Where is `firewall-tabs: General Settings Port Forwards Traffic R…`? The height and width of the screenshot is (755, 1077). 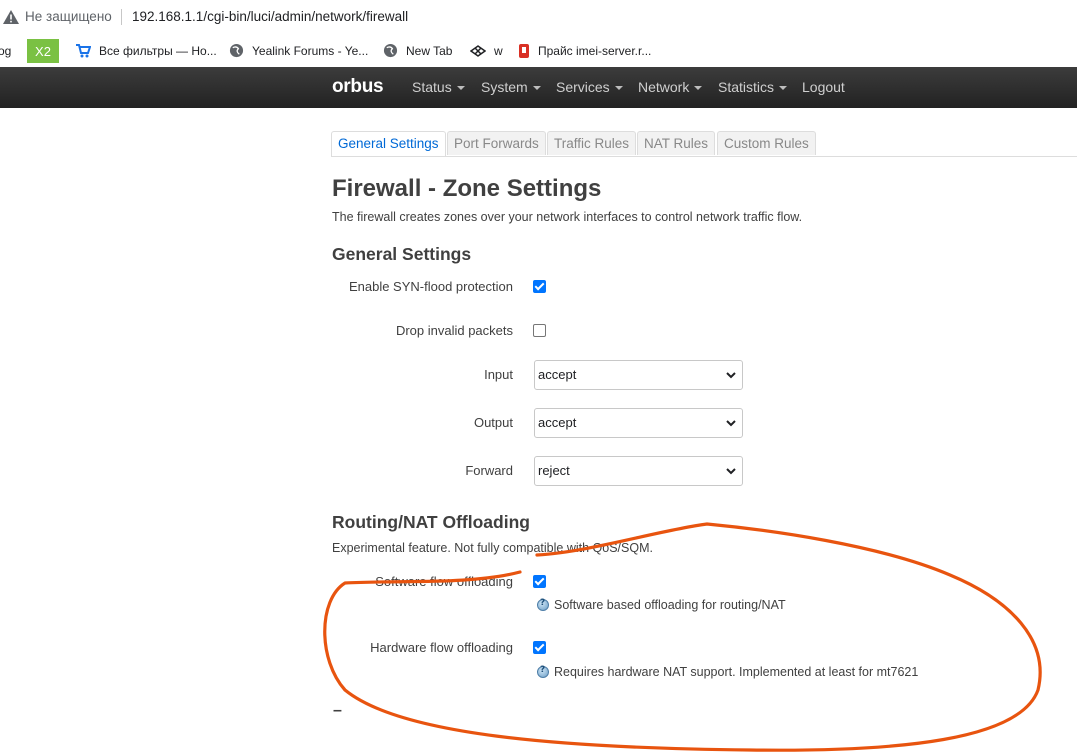
firewall-tabs: General Settings Port Forwards Traffic R… is located at coordinates (704, 144).